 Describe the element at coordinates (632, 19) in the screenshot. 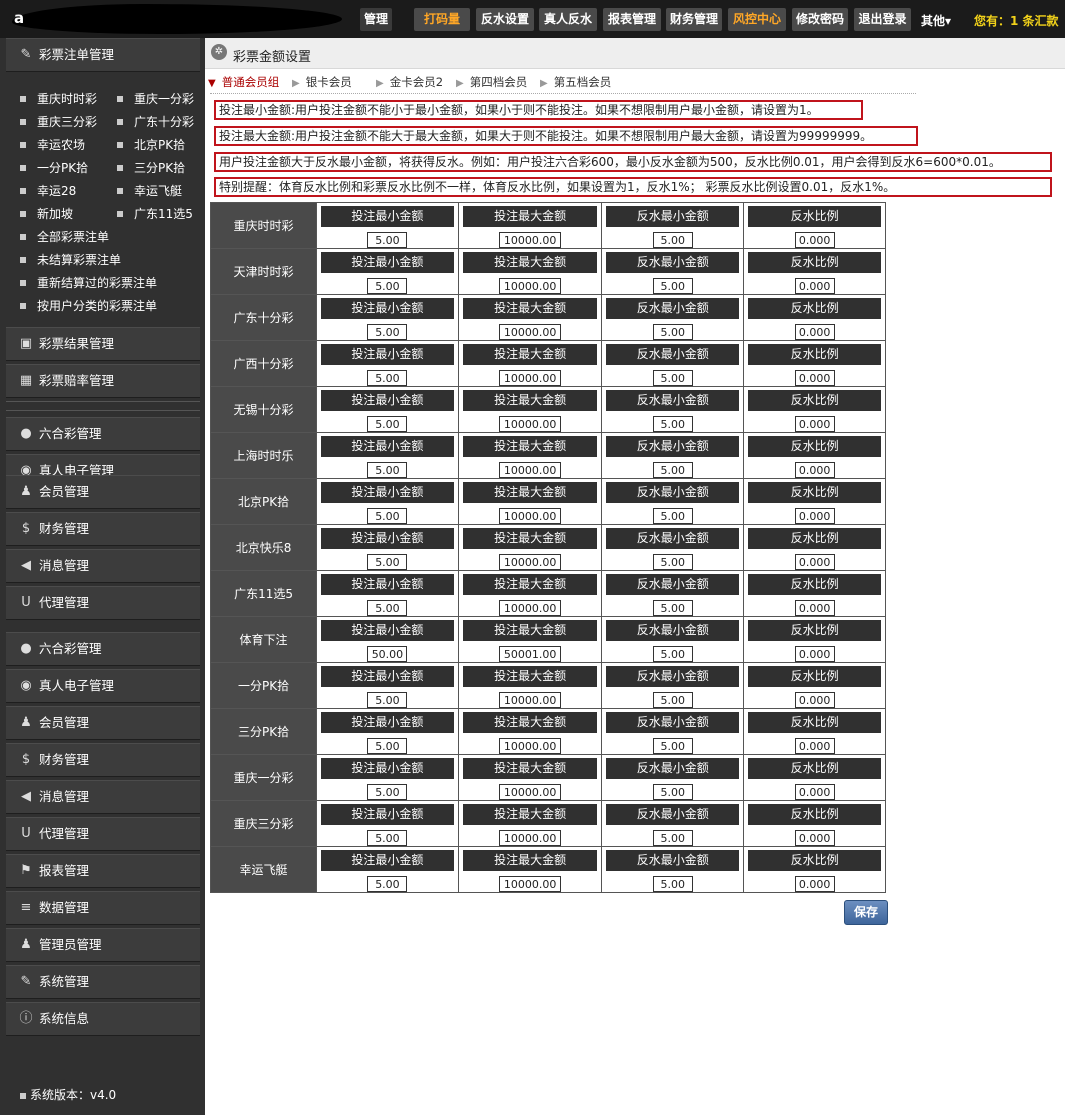

I see `top-button-3: 报表管理` at that location.